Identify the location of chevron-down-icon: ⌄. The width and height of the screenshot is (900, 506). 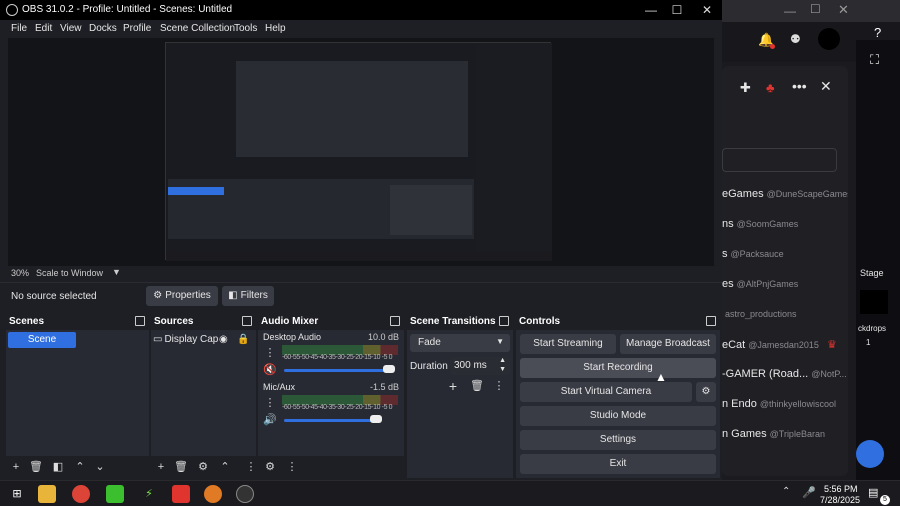
(100, 467).